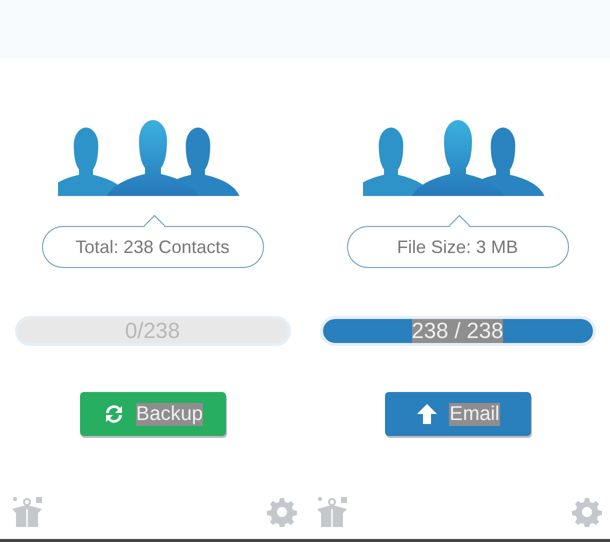 The width and height of the screenshot is (610, 542). Describe the element at coordinates (457, 247) in the screenshot. I see `bubble-text: File Size: 3 MB` at that location.